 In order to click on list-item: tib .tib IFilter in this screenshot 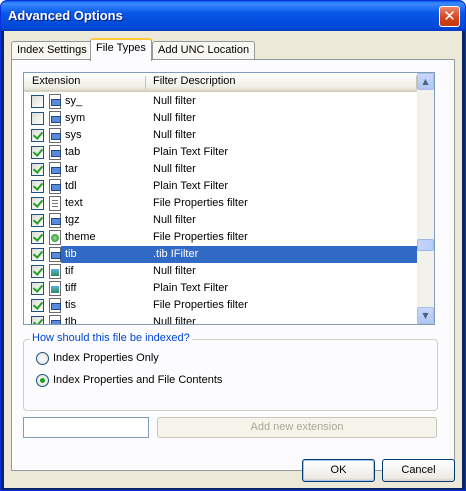, I will do `click(220, 254)`.